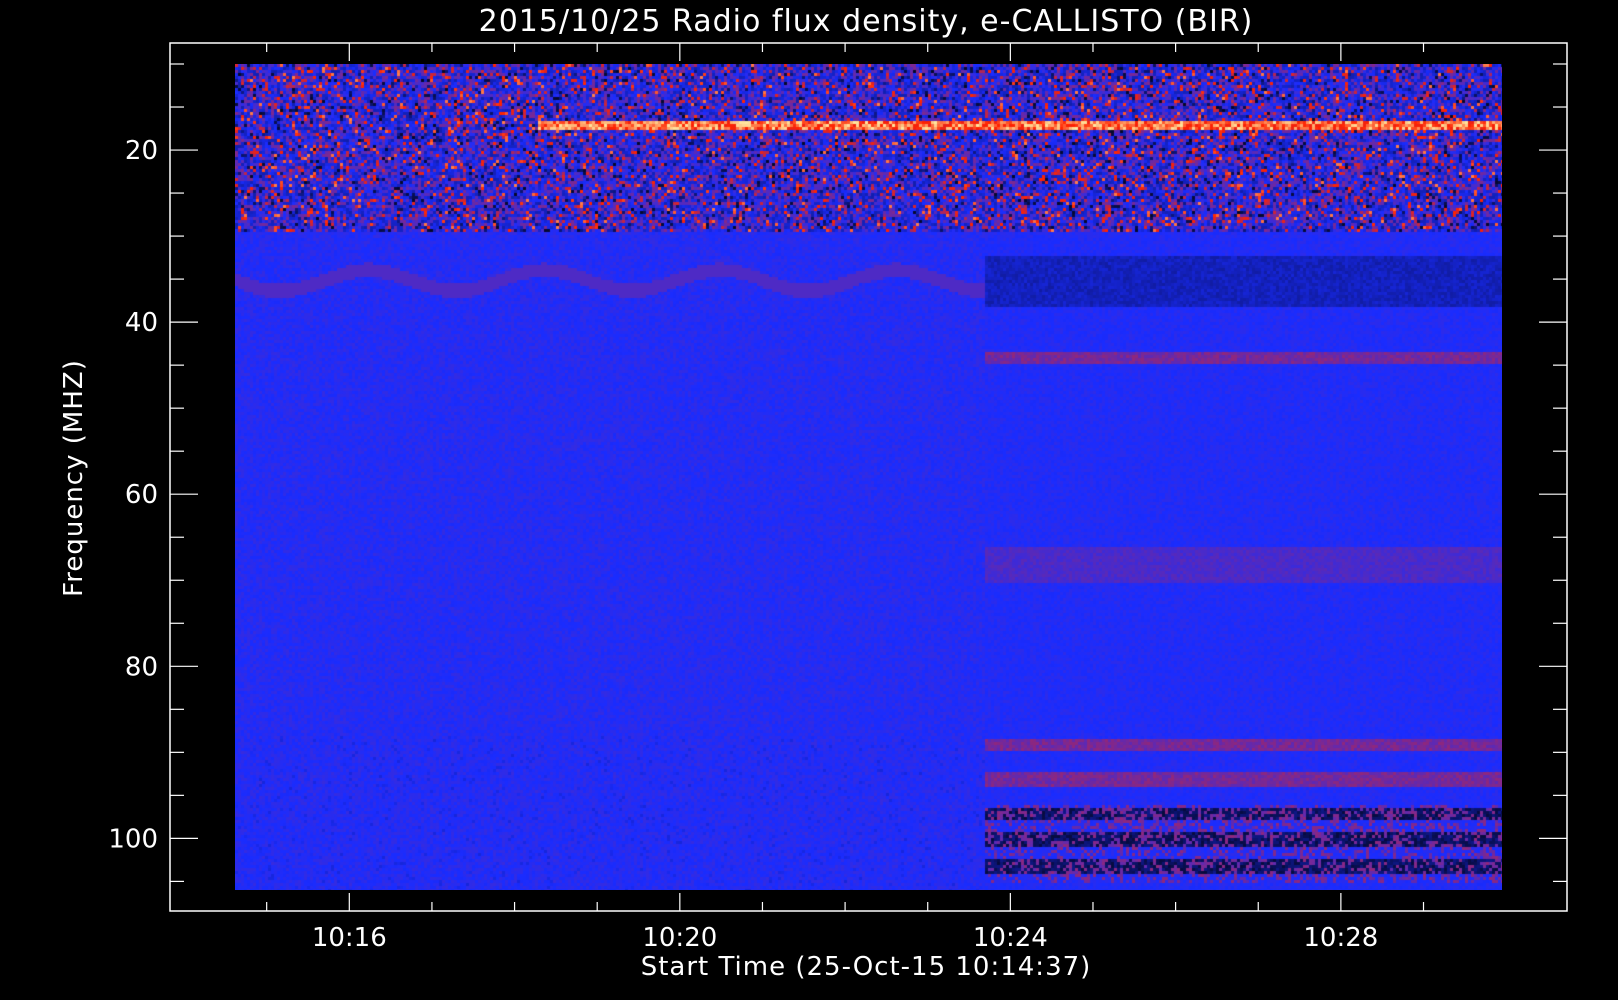 The height and width of the screenshot is (1000, 1618). What do you see at coordinates (679, 938) in the screenshot?
I see `x-tick-label: 10:20` at bounding box center [679, 938].